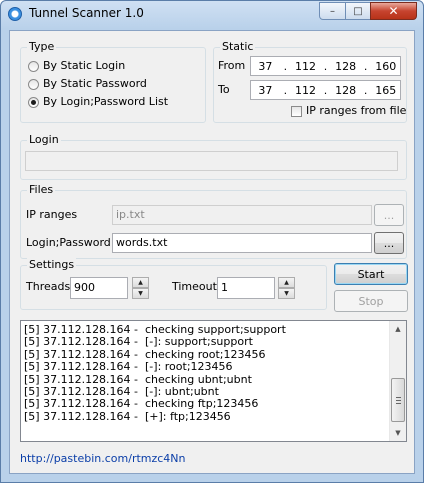 The width and height of the screenshot is (424, 483). What do you see at coordinates (238, 46) in the screenshot?
I see `static-group-title: Static` at bounding box center [238, 46].